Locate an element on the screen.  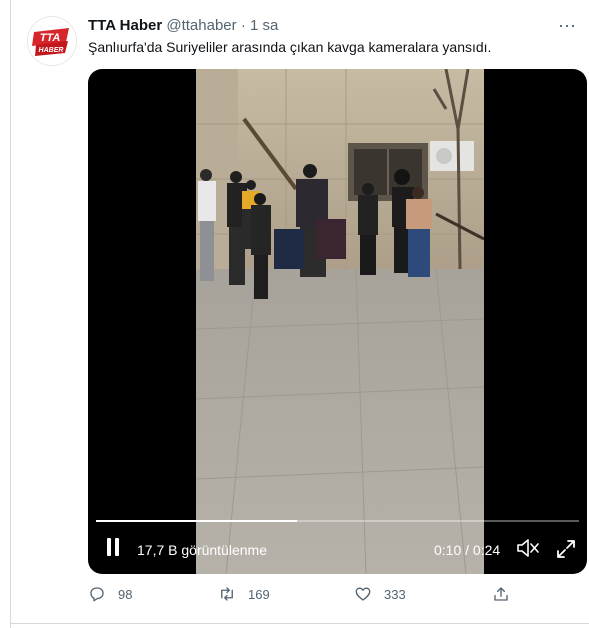
mute-icon is located at coordinates (528, 548).